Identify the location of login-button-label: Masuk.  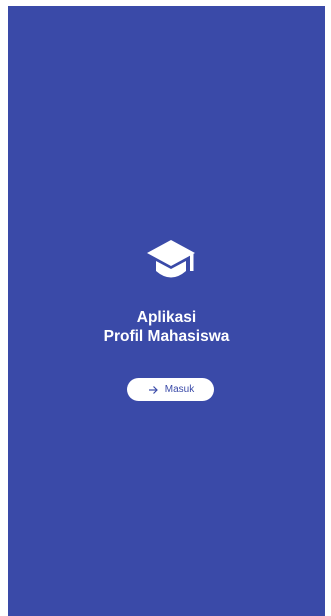
(179, 389).